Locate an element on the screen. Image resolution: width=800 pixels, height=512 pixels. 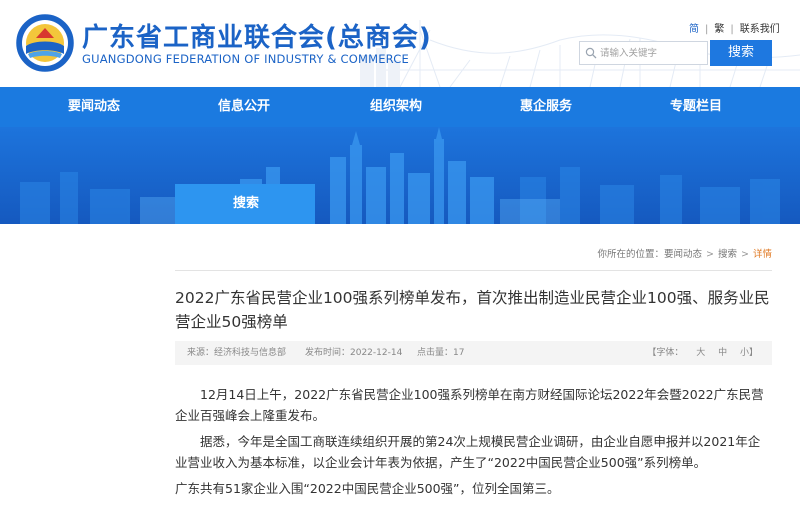
font-size-large-button: 大 is located at coordinates (700, 353).